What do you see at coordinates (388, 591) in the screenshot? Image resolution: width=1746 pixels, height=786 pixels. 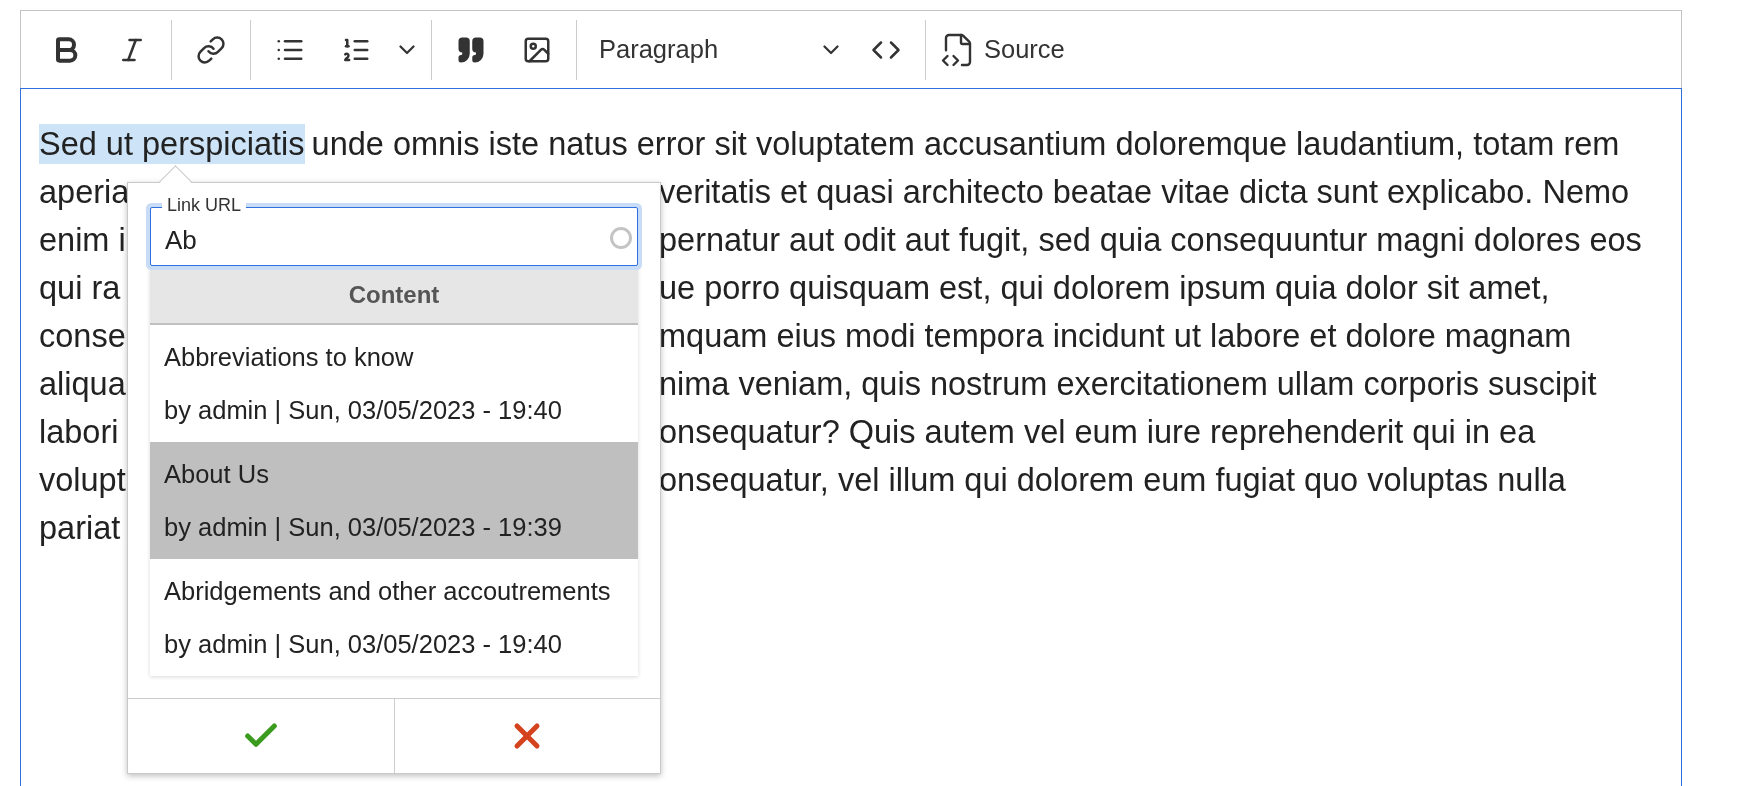 I see `result-title: Abridgements and other accoutrements` at bounding box center [388, 591].